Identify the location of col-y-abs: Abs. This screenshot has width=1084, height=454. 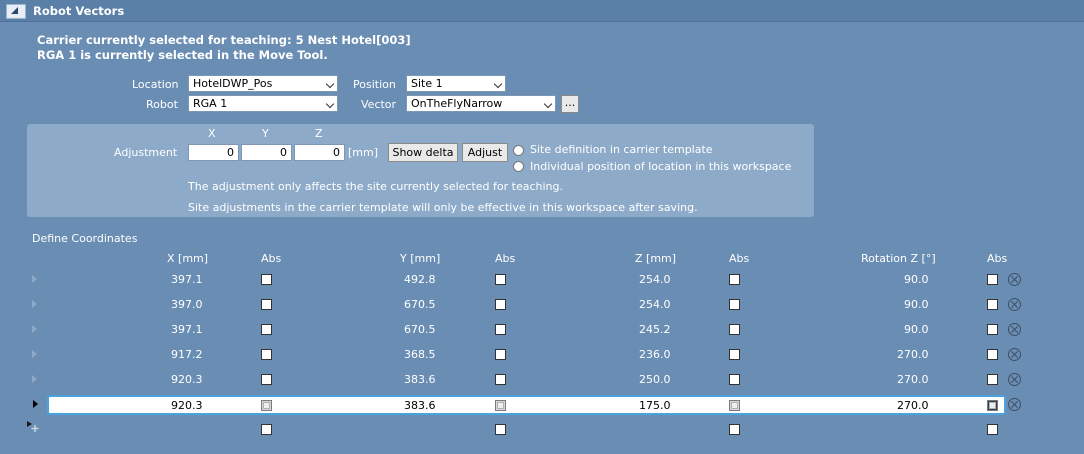
(505, 258).